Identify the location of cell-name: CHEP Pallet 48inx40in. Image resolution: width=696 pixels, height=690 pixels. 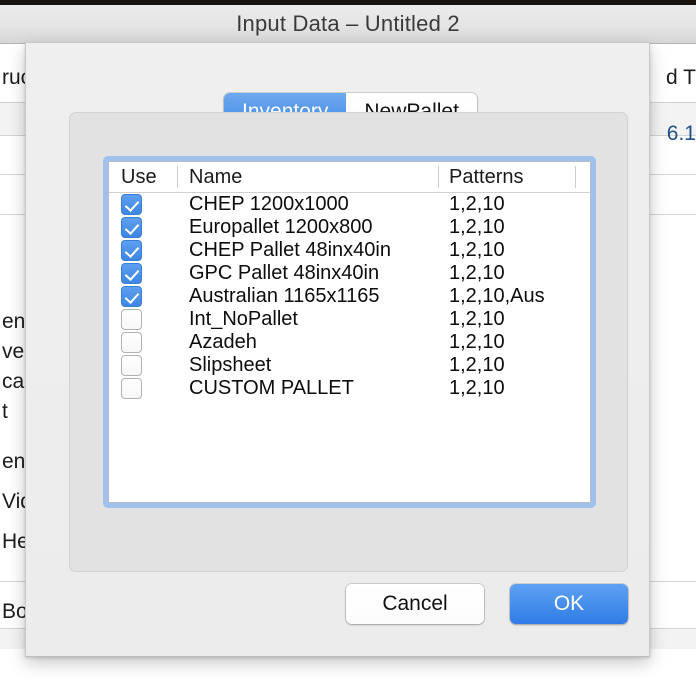
(290, 250).